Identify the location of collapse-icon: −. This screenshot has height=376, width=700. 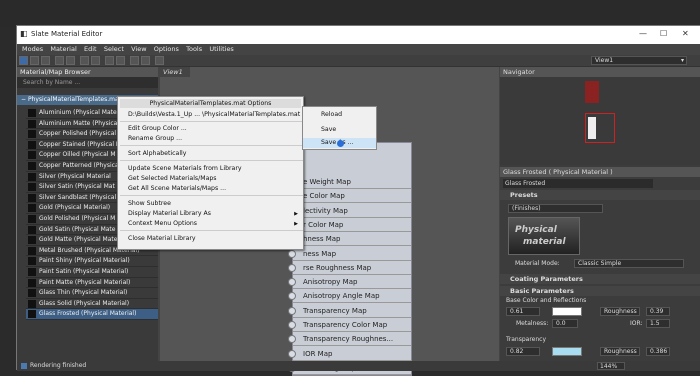
(23, 99).